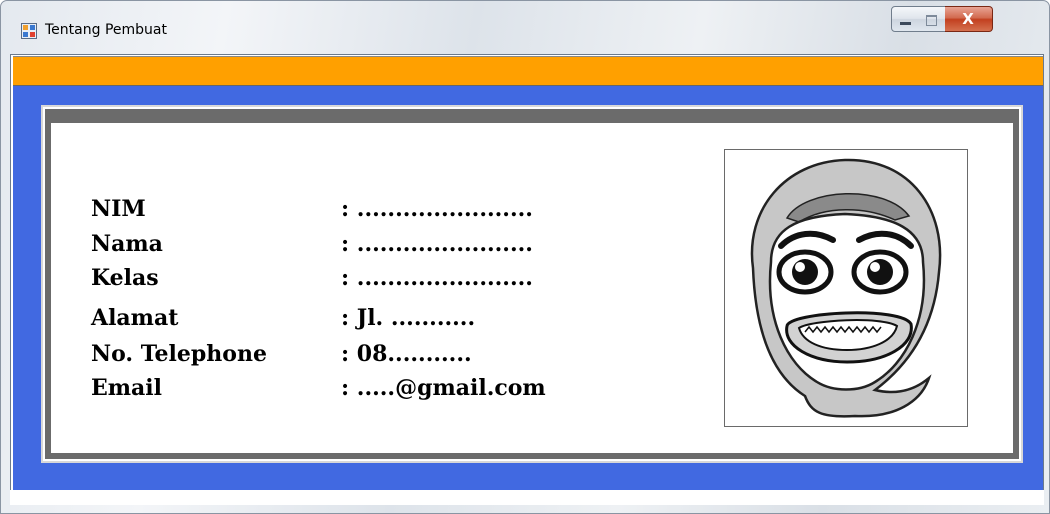 The width and height of the screenshot is (1050, 514). What do you see at coordinates (118, 209) in the screenshot?
I see `label-nim: NIM` at bounding box center [118, 209].